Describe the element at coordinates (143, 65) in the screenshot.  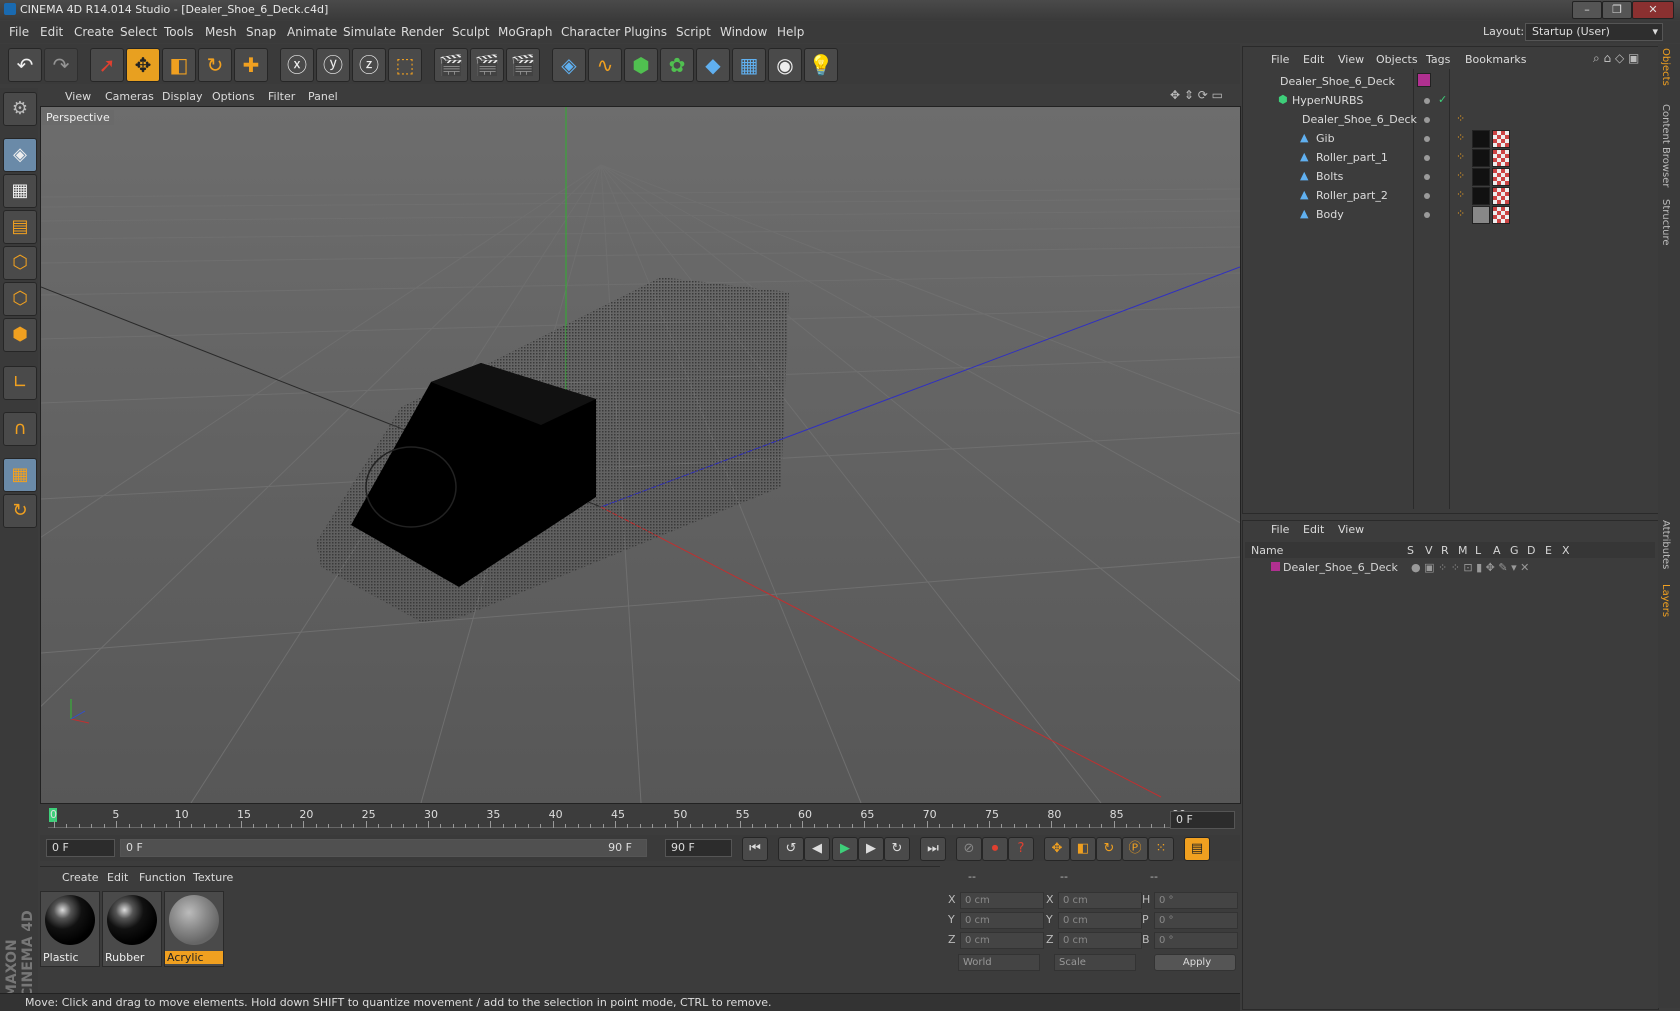
I see `move-button: ✥` at that location.